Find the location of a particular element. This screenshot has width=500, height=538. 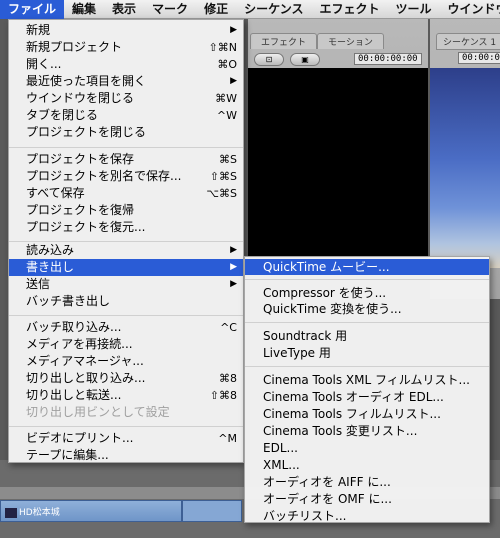

menu-item-new-project: 新規プロジェクト ⇧⌘N is located at coordinates (126, 47).